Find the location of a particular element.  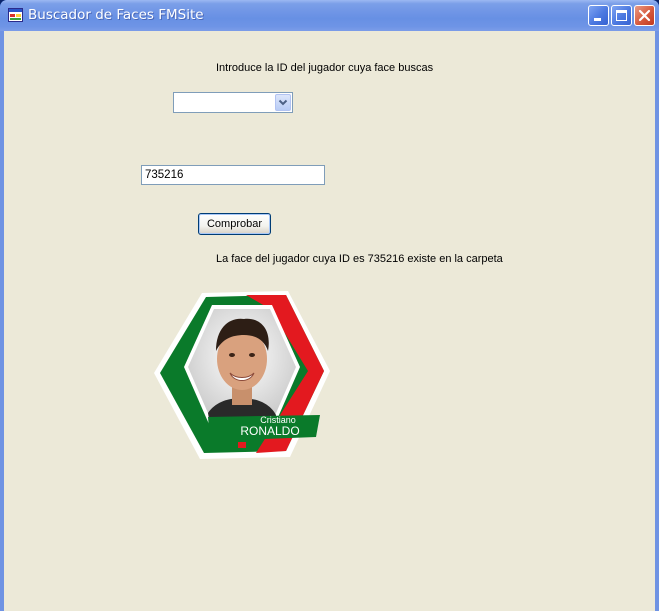

window-title: Buscador de Faces FMSite is located at coordinates (116, 15).